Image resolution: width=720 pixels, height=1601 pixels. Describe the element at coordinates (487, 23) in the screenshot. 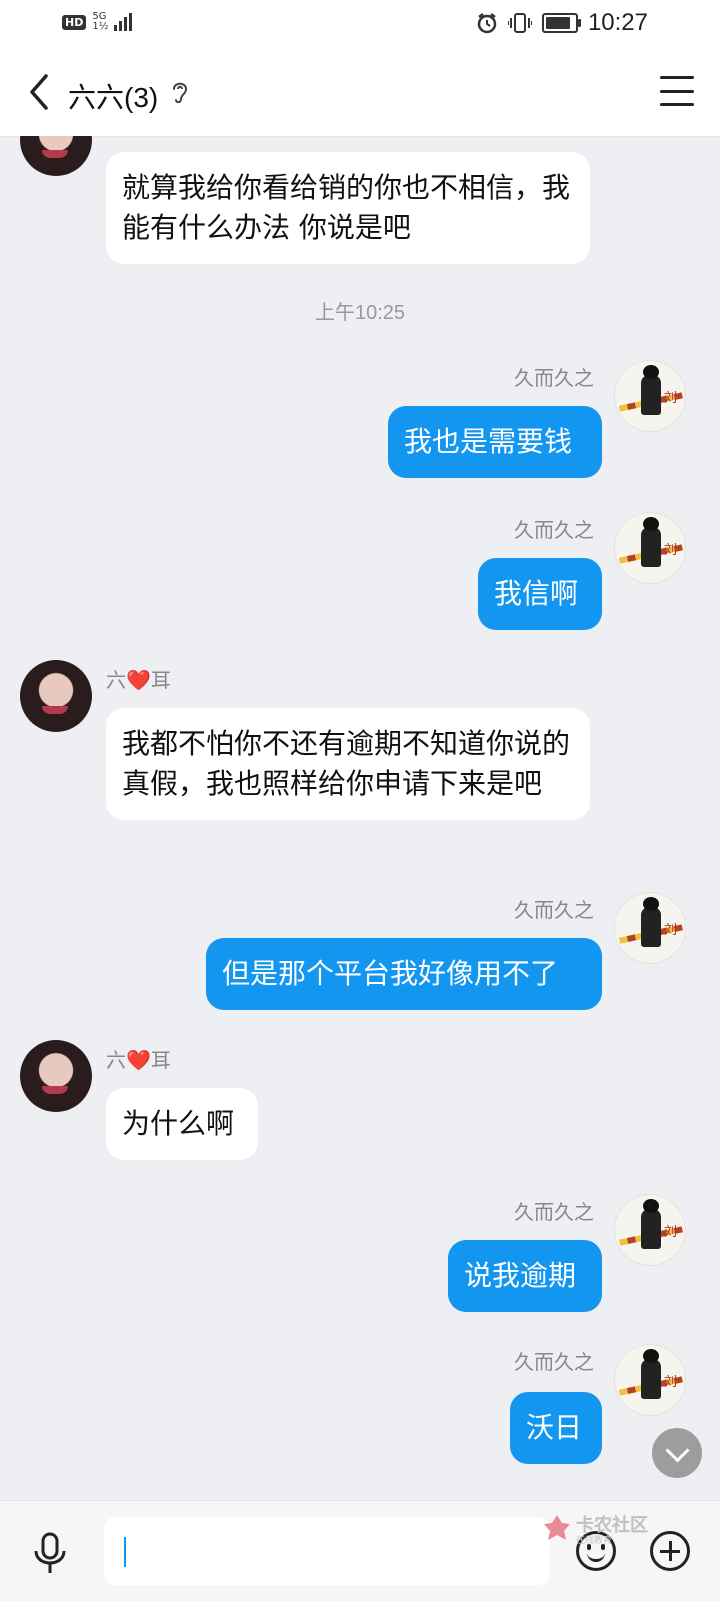

I see `alarm-icon` at that location.